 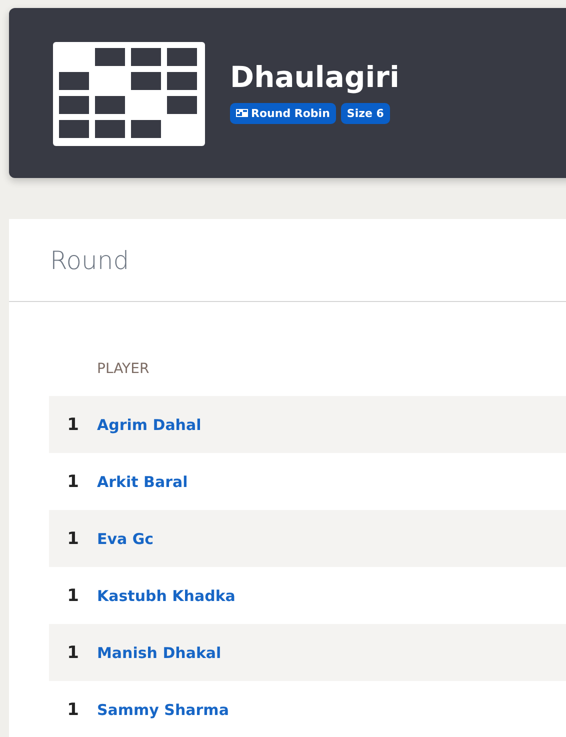 I want to click on player-link: Agrim Dahal, so click(x=149, y=425).